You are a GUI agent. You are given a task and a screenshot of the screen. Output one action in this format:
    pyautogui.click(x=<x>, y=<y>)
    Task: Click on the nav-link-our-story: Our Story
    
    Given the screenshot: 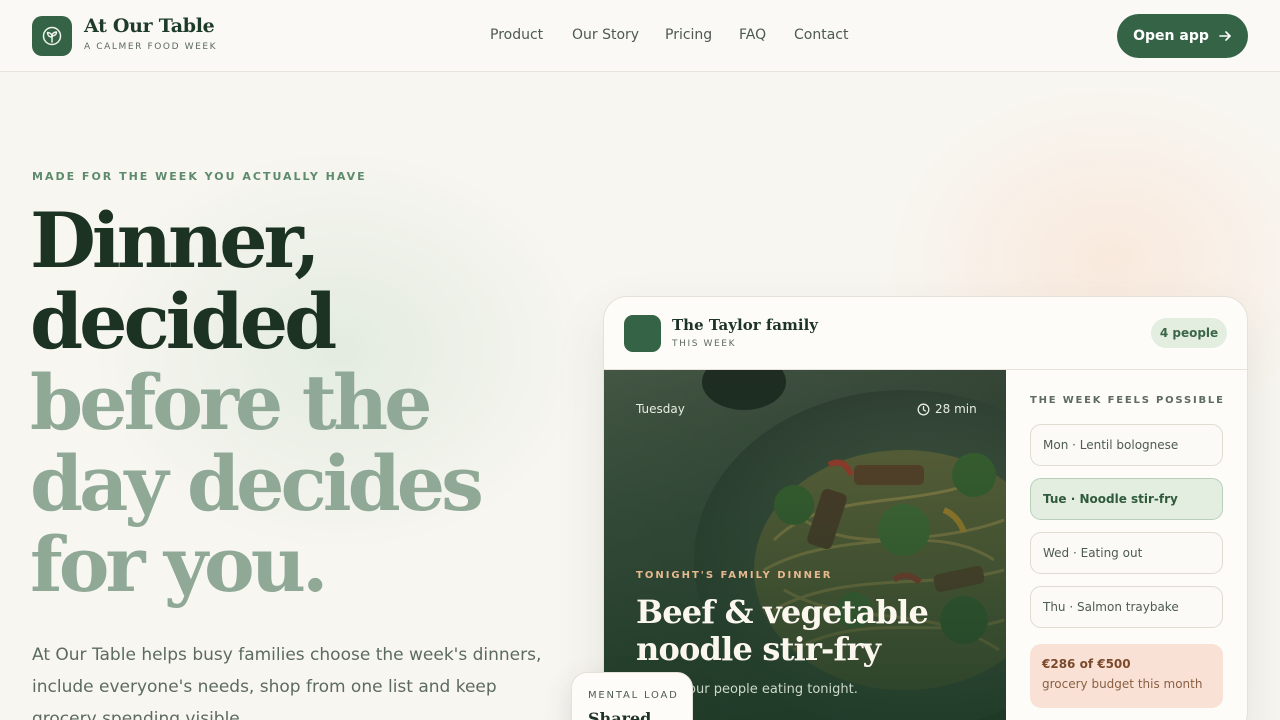 What is the action you would take?
    pyautogui.click(x=605, y=35)
    